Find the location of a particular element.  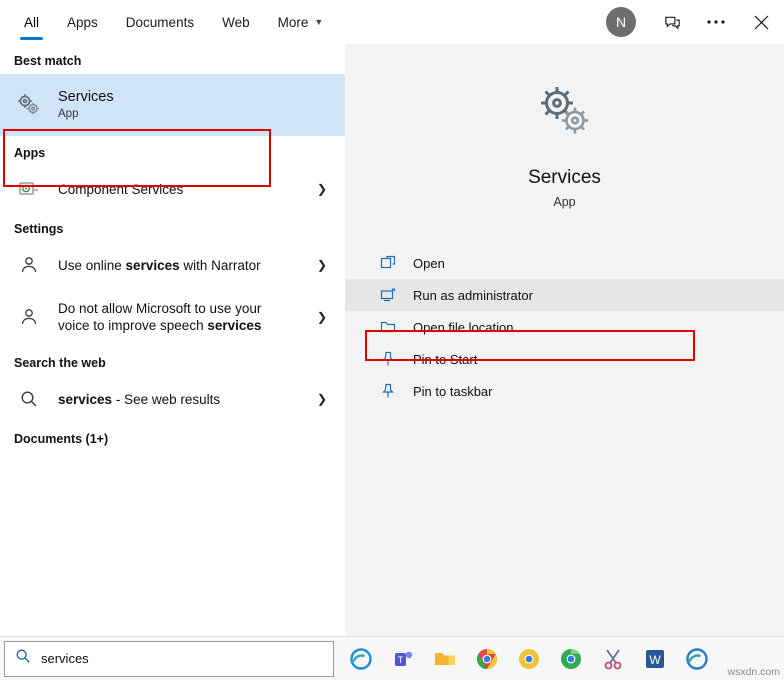

taskbar: T is located at coordinates (392, 658).